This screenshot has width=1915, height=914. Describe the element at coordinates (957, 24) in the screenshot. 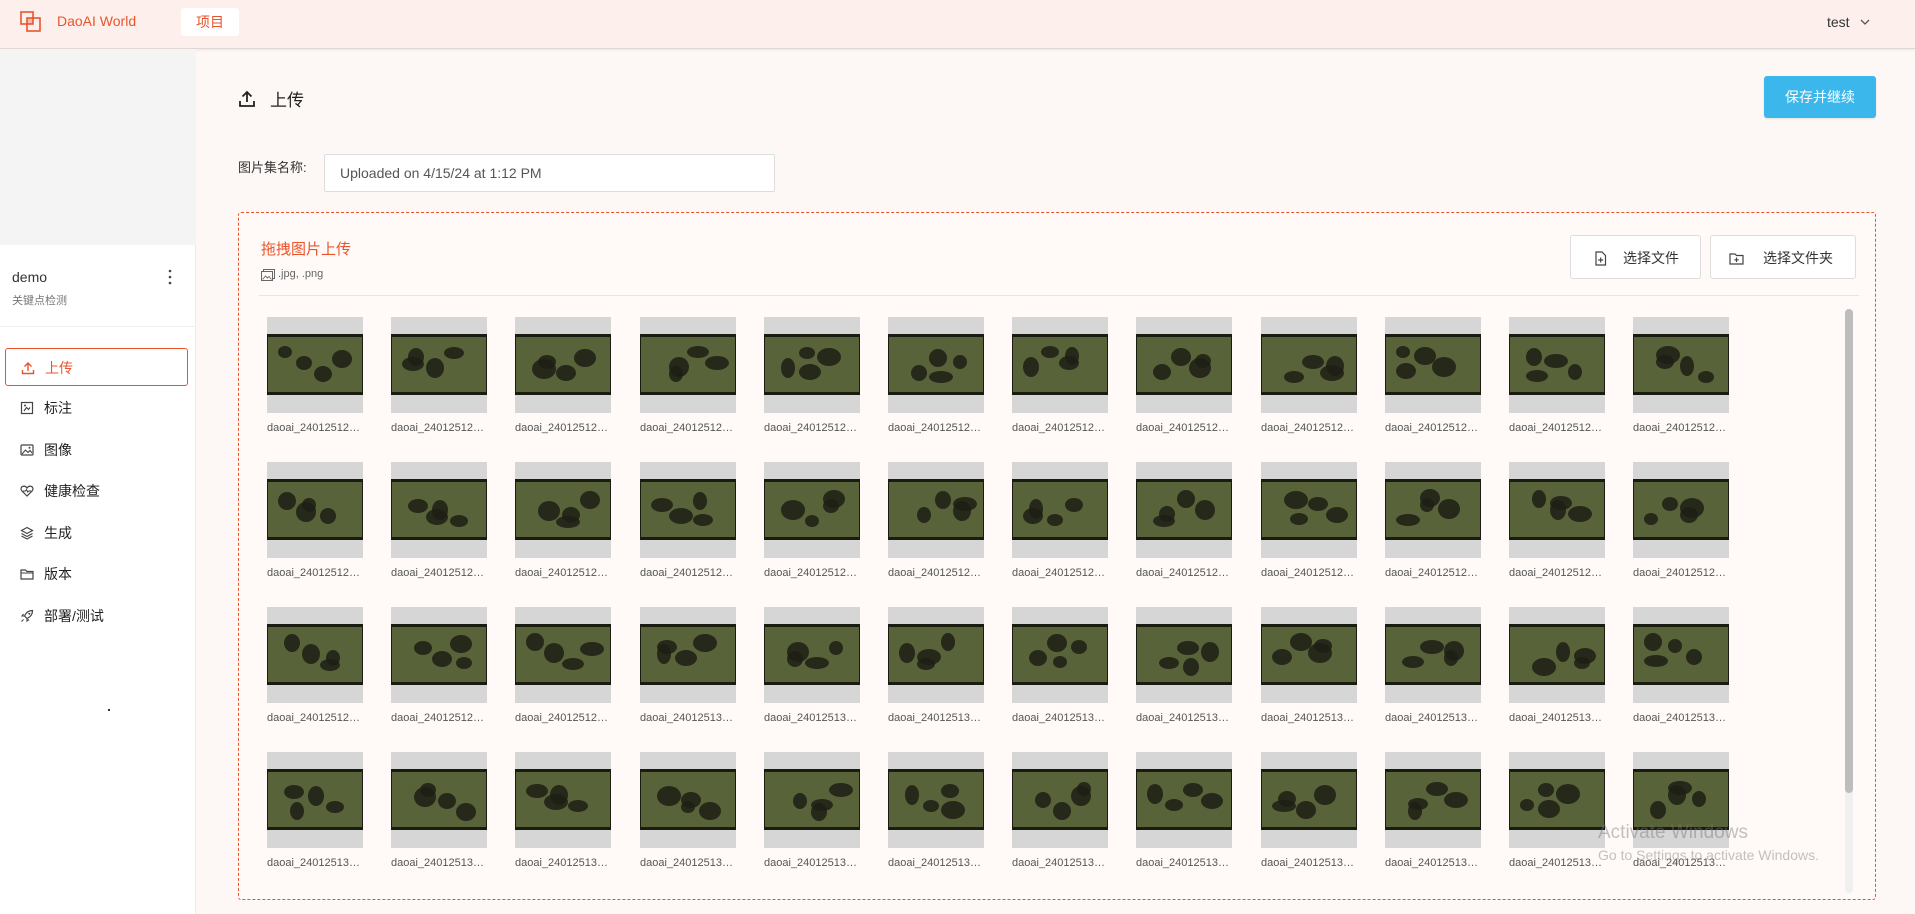

I see `top-bar: DaoAI World 项目 test` at that location.